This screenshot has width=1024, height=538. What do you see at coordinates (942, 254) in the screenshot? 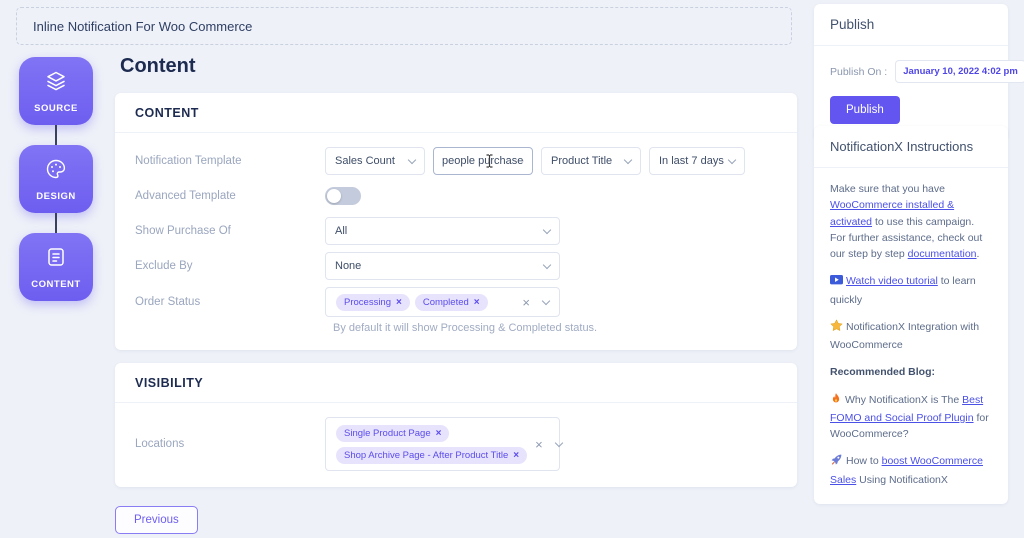
I see `documentation-link: documentation` at bounding box center [942, 254].